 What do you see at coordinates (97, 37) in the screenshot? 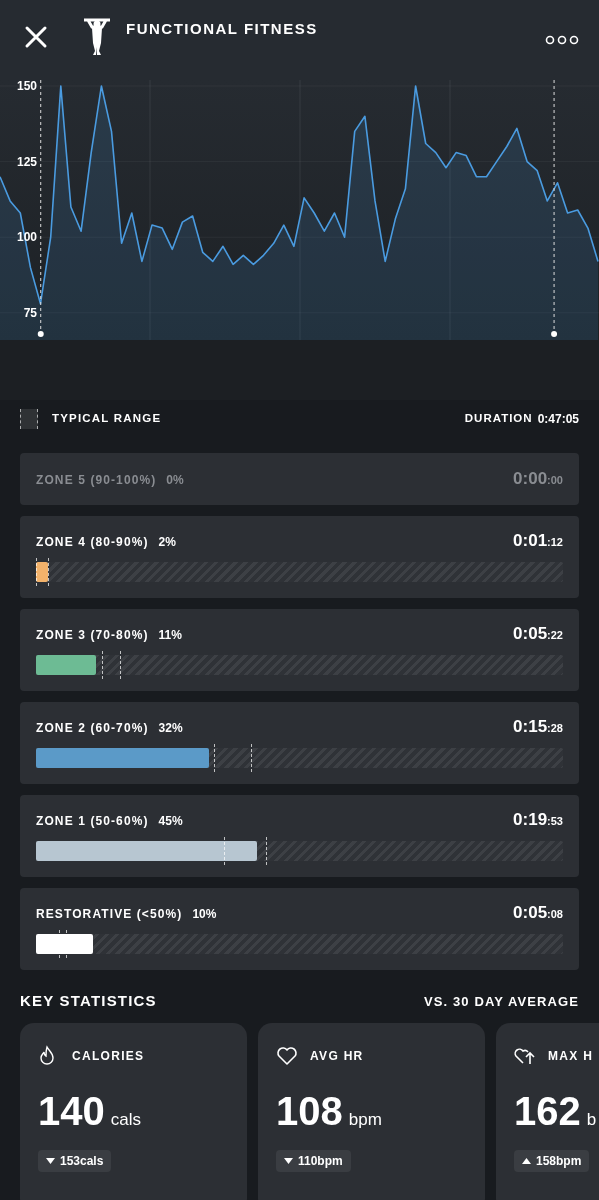
I see `pull-up-figure-icon` at bounding box center [97, 37].